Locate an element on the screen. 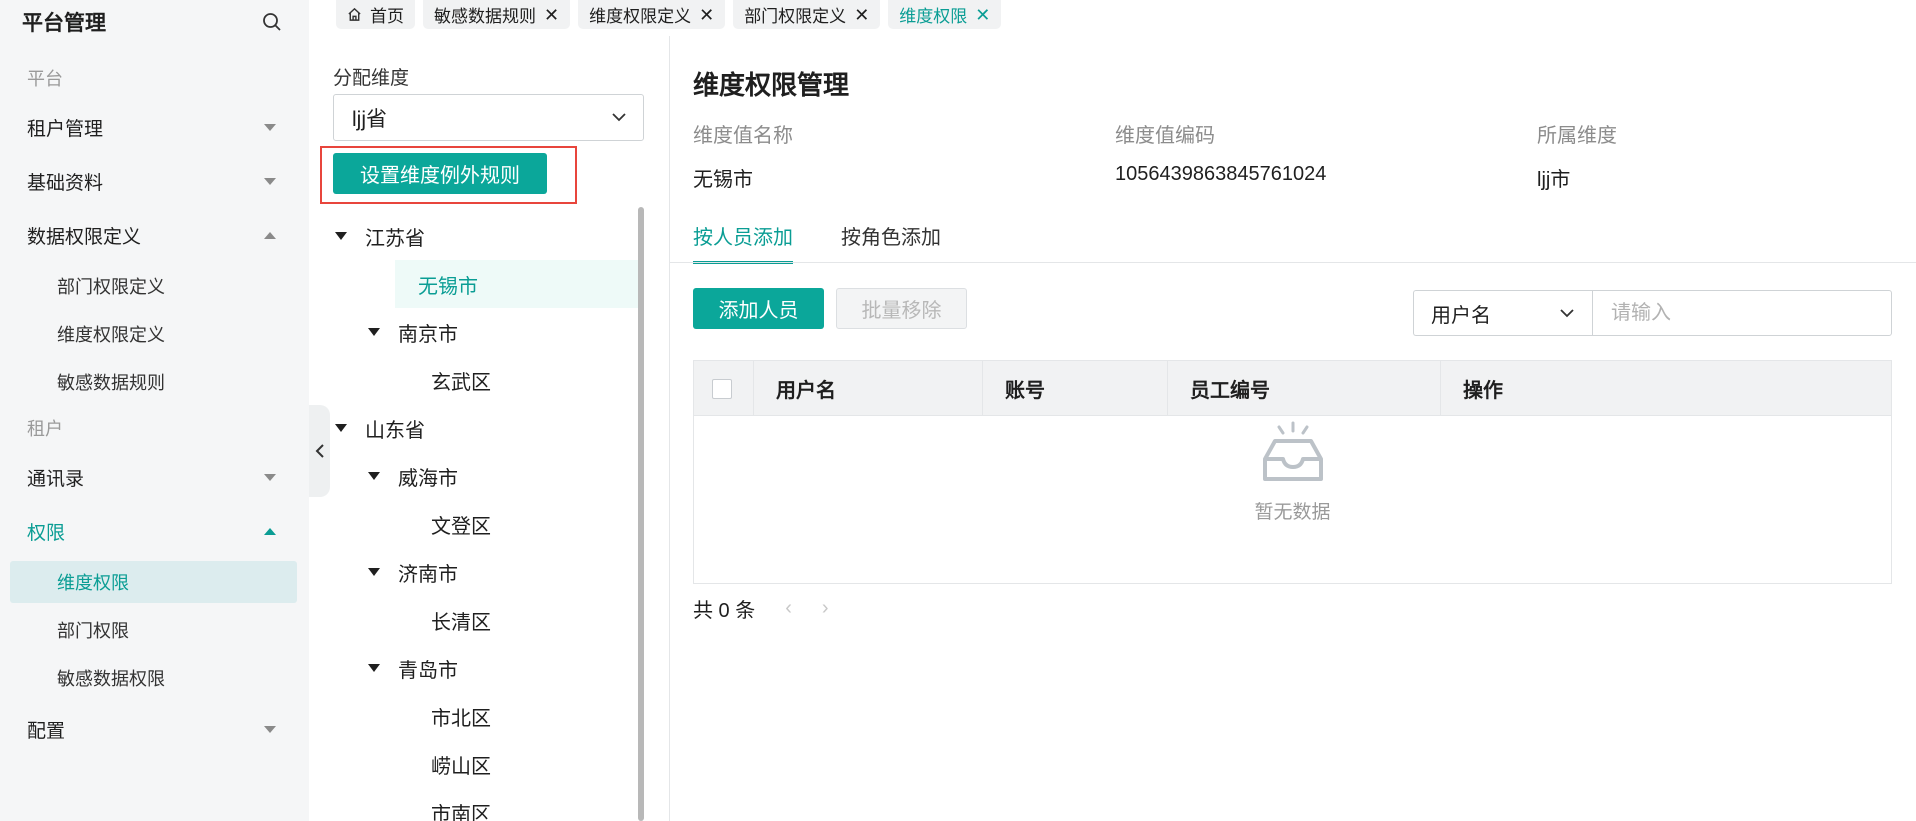 The width and height of the screenshot is (1916, 821). set-exception-rule-button: 设置维度例外规则 is located at coordinates (440, 173).